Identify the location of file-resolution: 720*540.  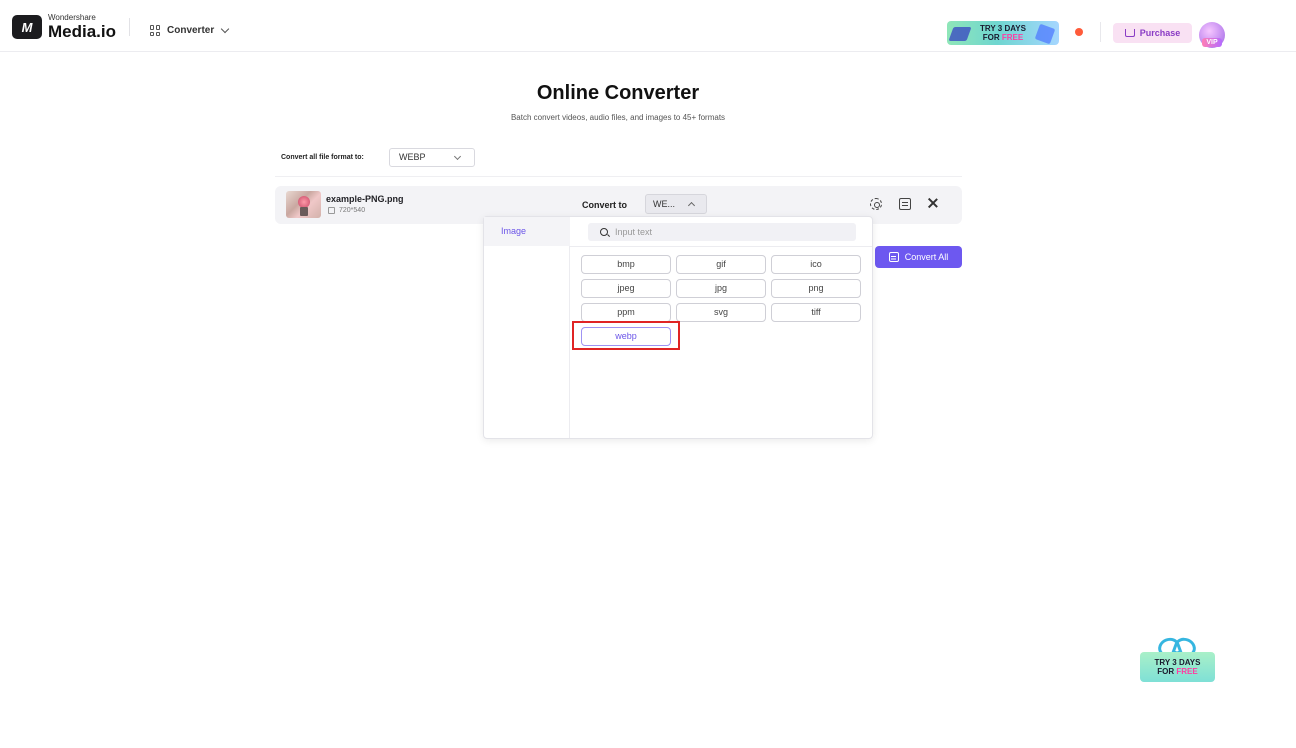
(346, 210).